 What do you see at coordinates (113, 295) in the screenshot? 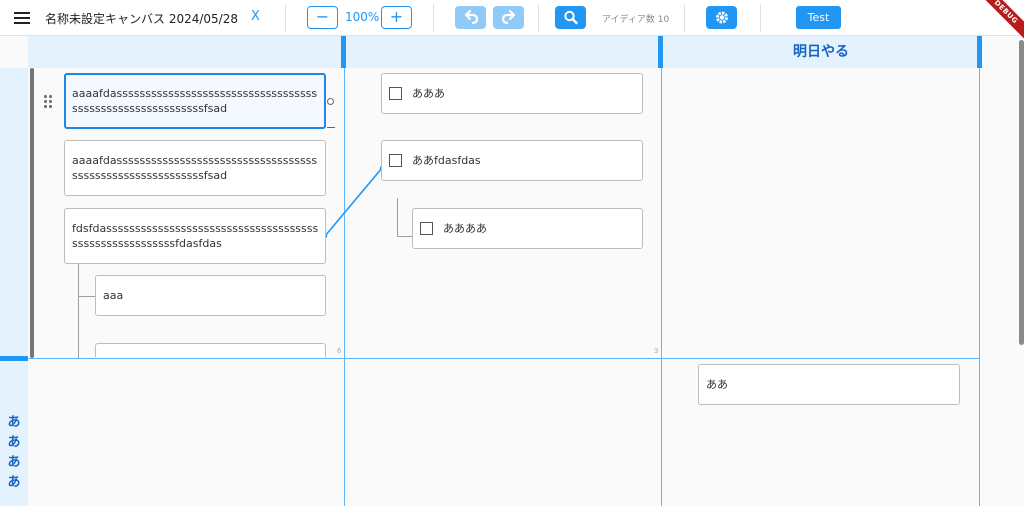
I see `card-text: aaa` at bounding box center [113, 295].